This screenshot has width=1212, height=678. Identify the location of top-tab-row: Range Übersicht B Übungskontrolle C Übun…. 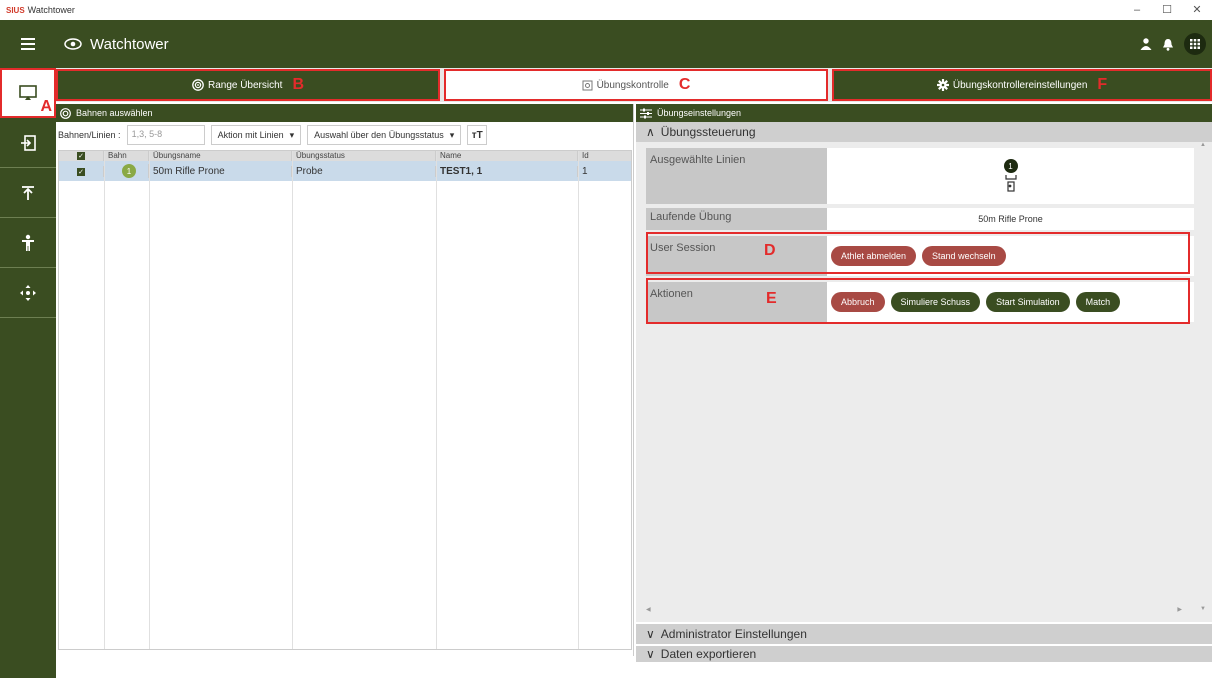
(634, 85).